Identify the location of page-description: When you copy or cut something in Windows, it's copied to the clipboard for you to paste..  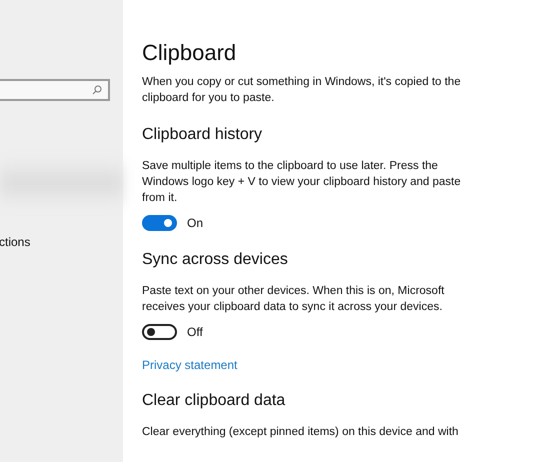
(302, 90).